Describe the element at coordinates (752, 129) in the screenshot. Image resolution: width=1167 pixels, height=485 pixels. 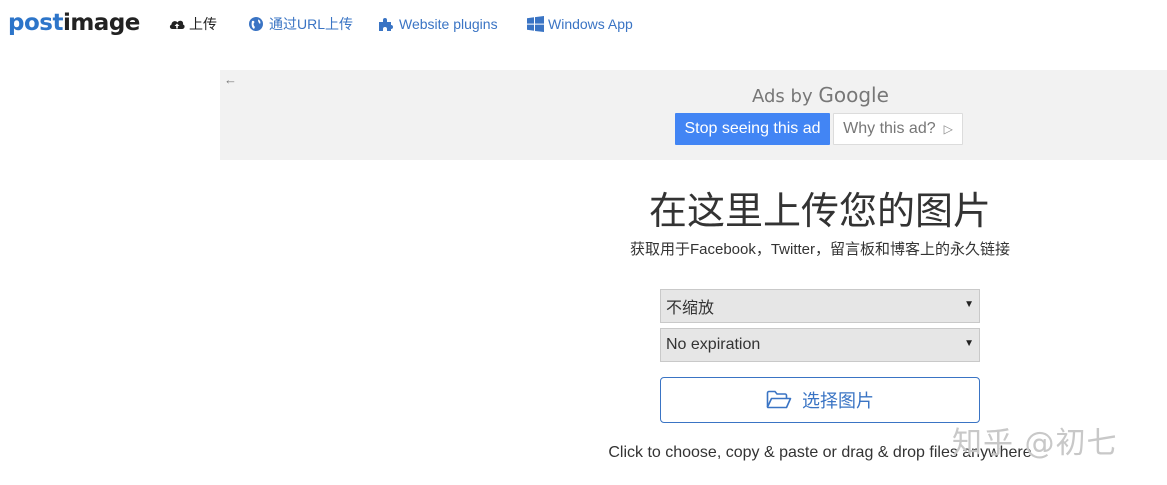
I see `stop-seeing-ad-button: Stop seeing this ad` at that location.